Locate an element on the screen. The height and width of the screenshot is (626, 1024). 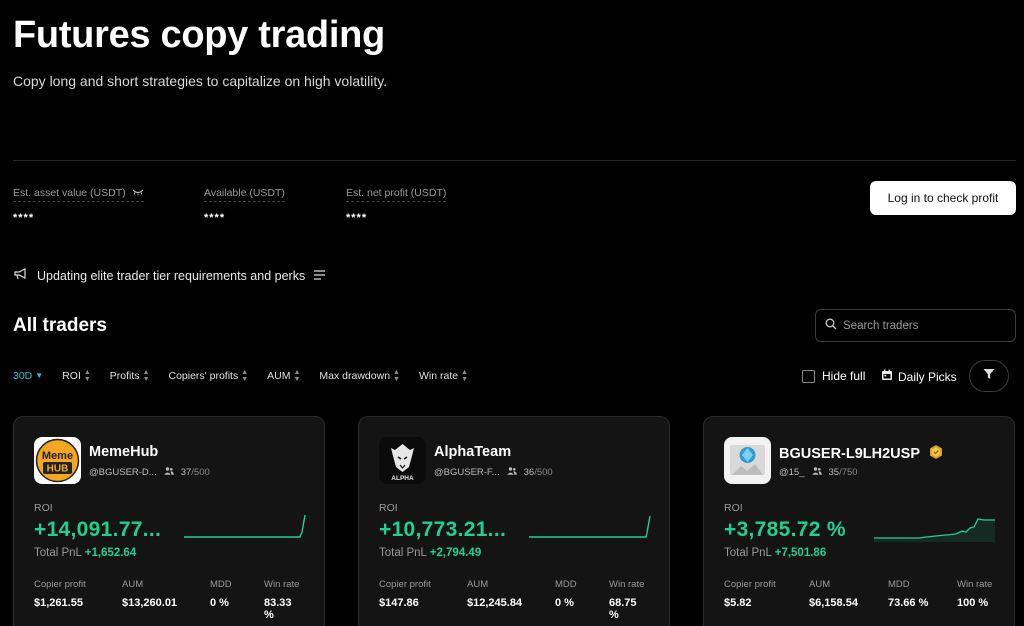
avatar: ALPHA is located at coordinates (402, 460).